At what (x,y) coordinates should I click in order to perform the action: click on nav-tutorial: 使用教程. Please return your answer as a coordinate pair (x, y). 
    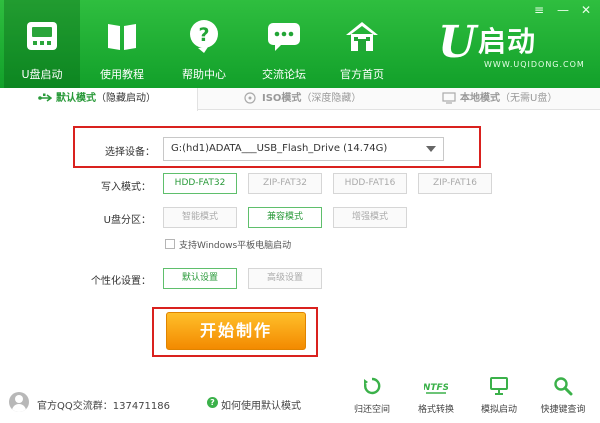
    Looking at the image, I should click on (122, 44).